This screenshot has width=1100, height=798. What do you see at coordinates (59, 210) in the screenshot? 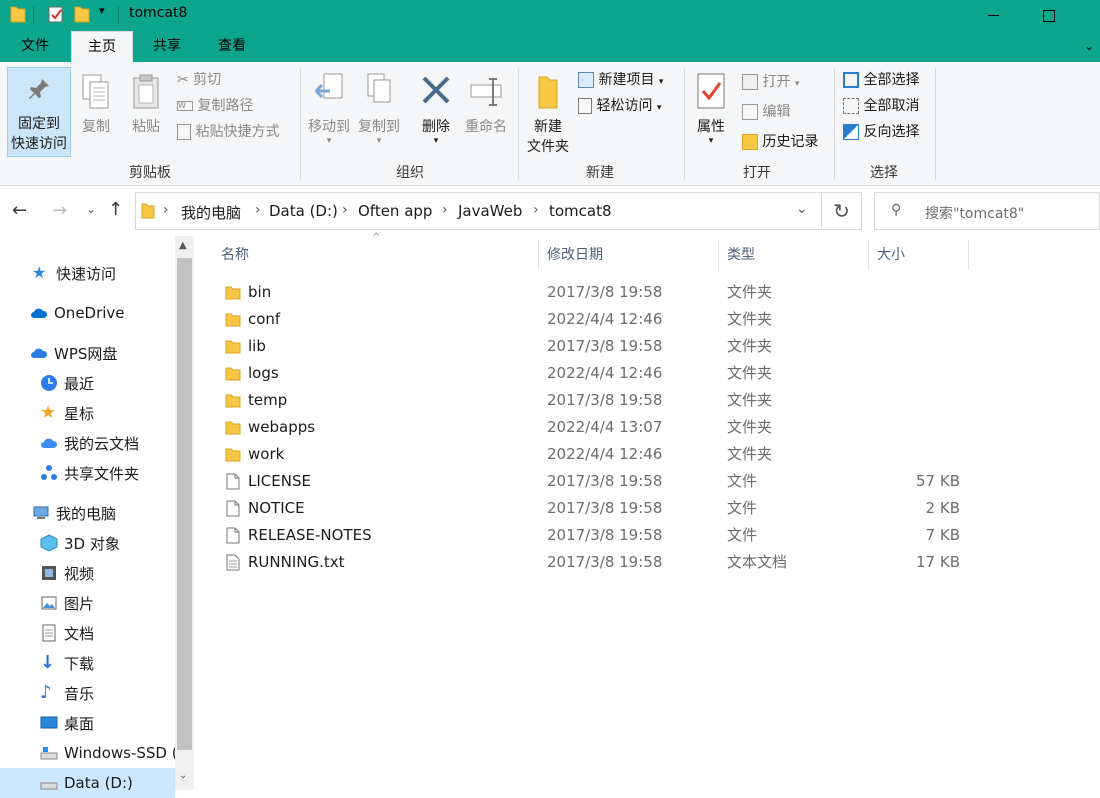
I see `forward-arrow-icon: →` at bounding box center [59, 210].